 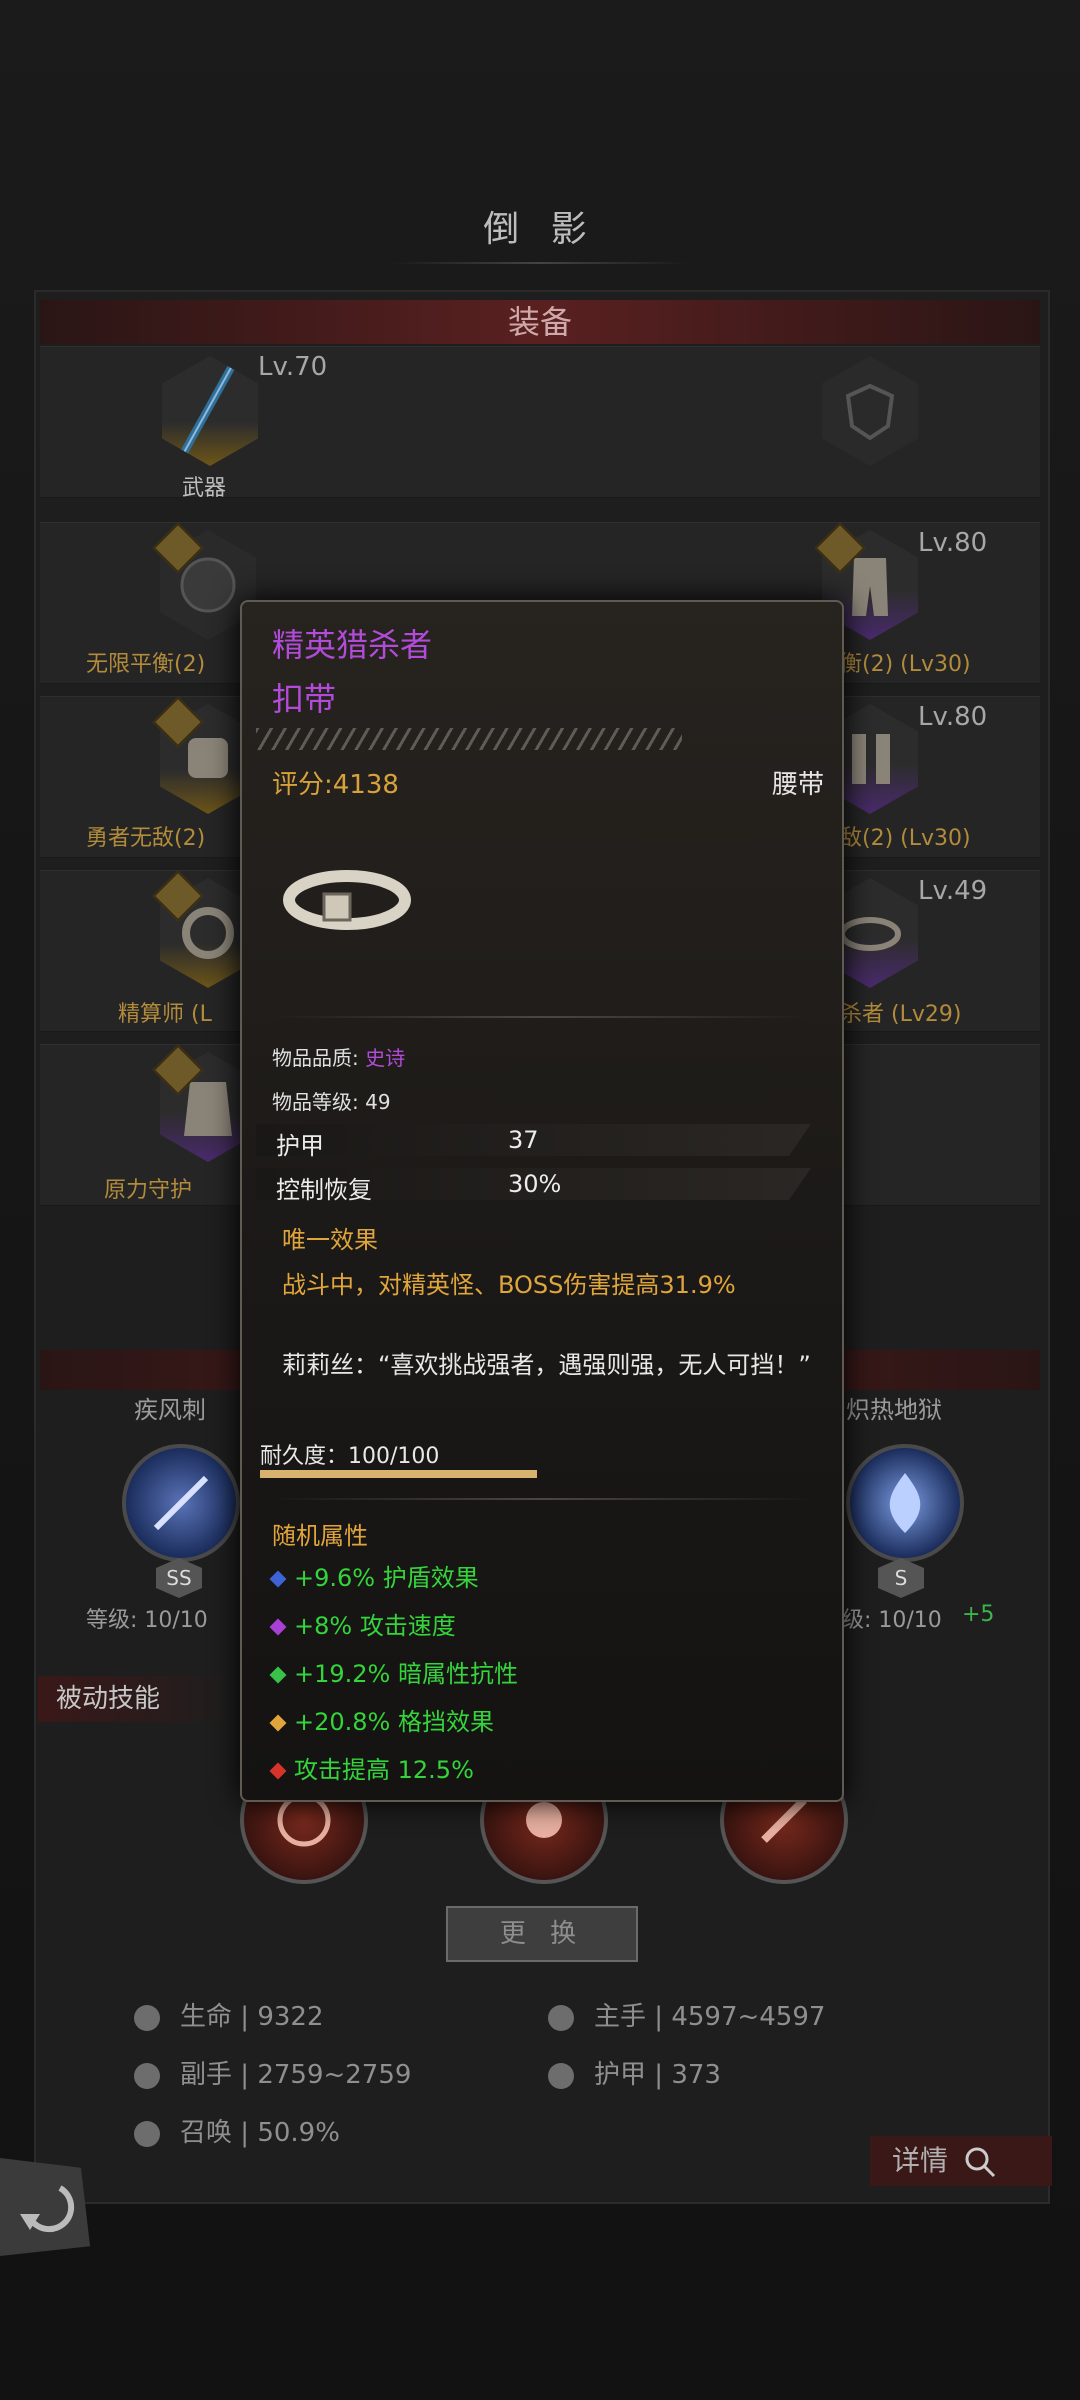 I want to click on heart-icon, so click(x=147, y=2017).